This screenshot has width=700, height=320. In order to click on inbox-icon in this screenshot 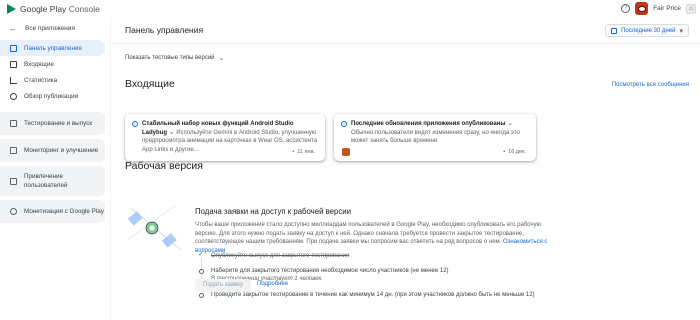, I will do `click(13, 64)`.